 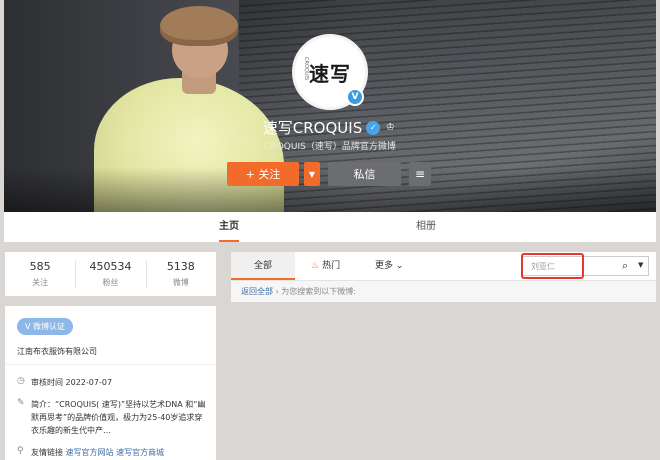 What do you see at coordinates (180, 274) in the screenshot?
I see `stat-posts: 5138 微博` at bounding box center [180, 274].